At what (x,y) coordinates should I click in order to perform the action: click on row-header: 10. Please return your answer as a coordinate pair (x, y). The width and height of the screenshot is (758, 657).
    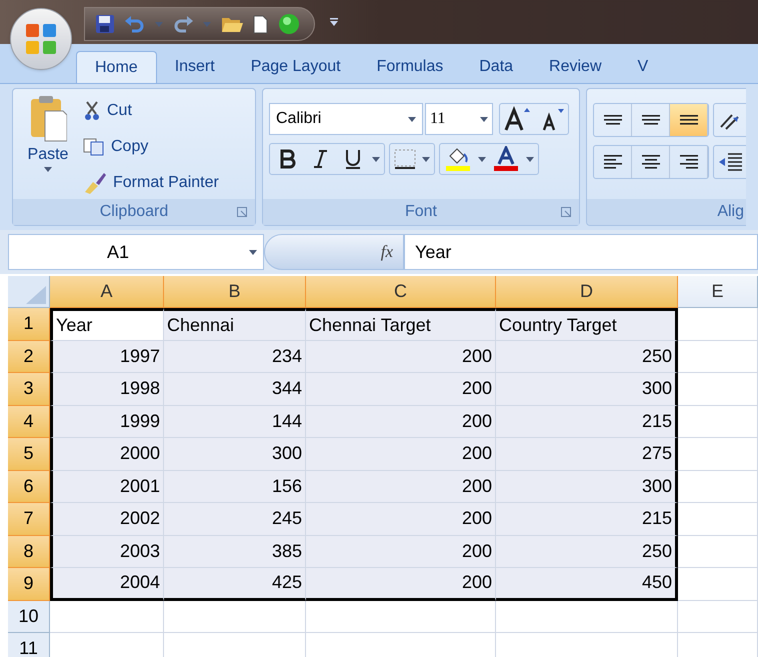
    Looking at the image, I should click on (29, 616).